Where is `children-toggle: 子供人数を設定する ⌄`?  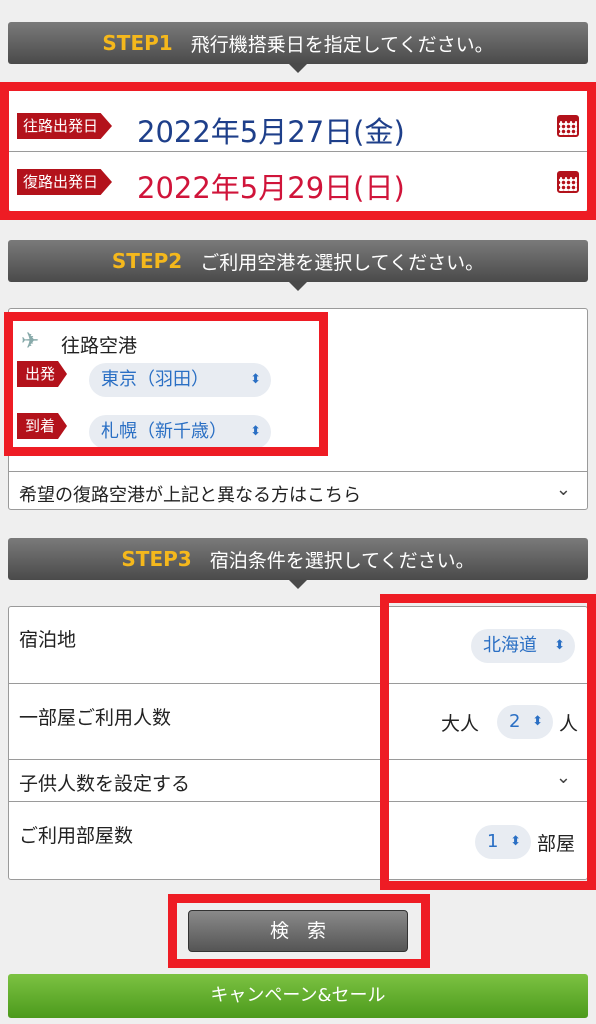
children-toggle: 子供人数を設定する ⌄ is located at coordinates (298, 780).